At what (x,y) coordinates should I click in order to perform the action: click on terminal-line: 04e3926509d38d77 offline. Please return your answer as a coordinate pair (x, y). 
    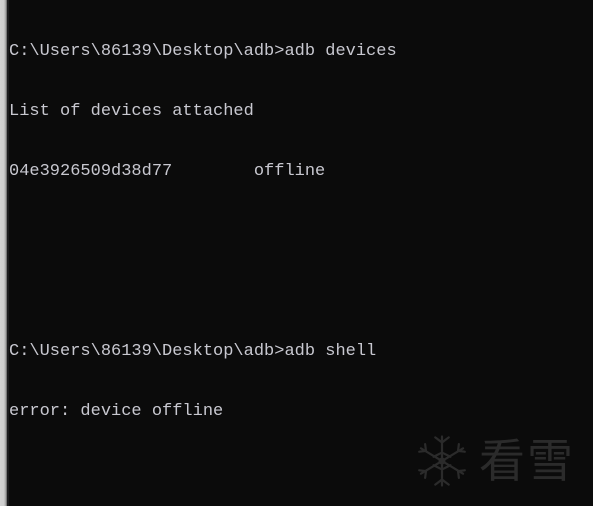
    Looking at the image, I should click on (167, 171).